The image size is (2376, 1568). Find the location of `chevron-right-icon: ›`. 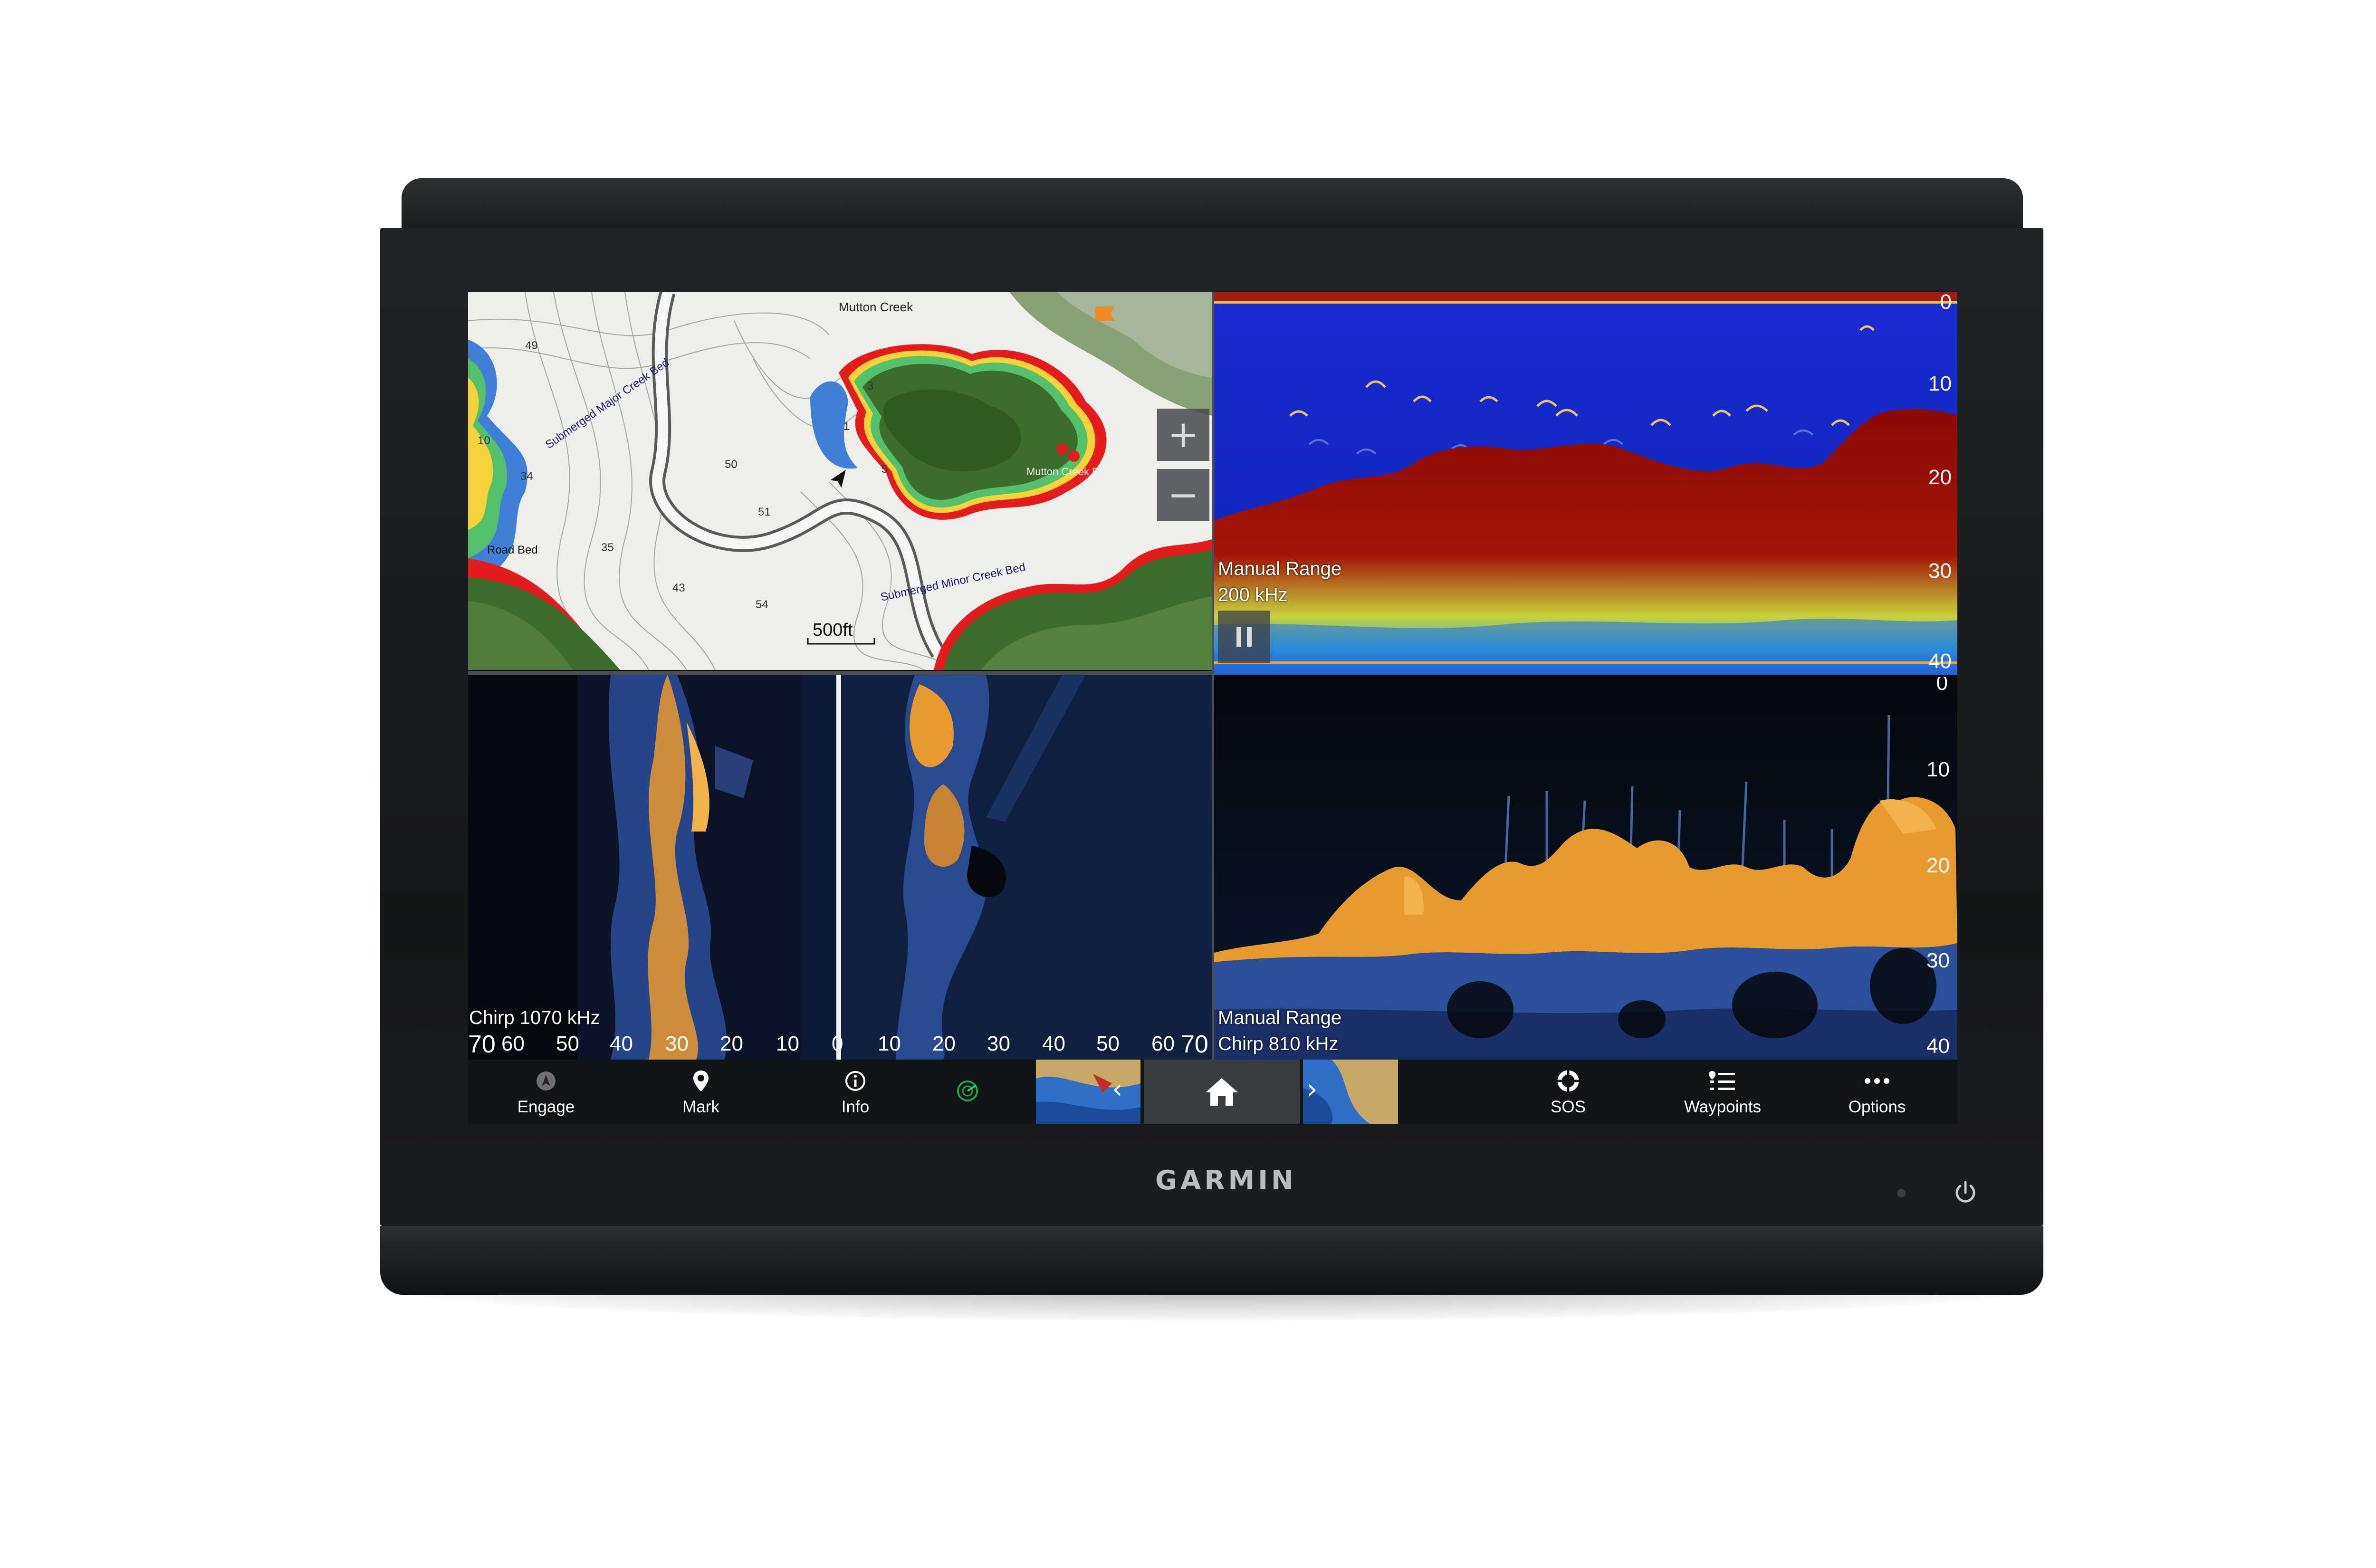

chevron-right-icon: › is located at coordinates (1312, 1089).